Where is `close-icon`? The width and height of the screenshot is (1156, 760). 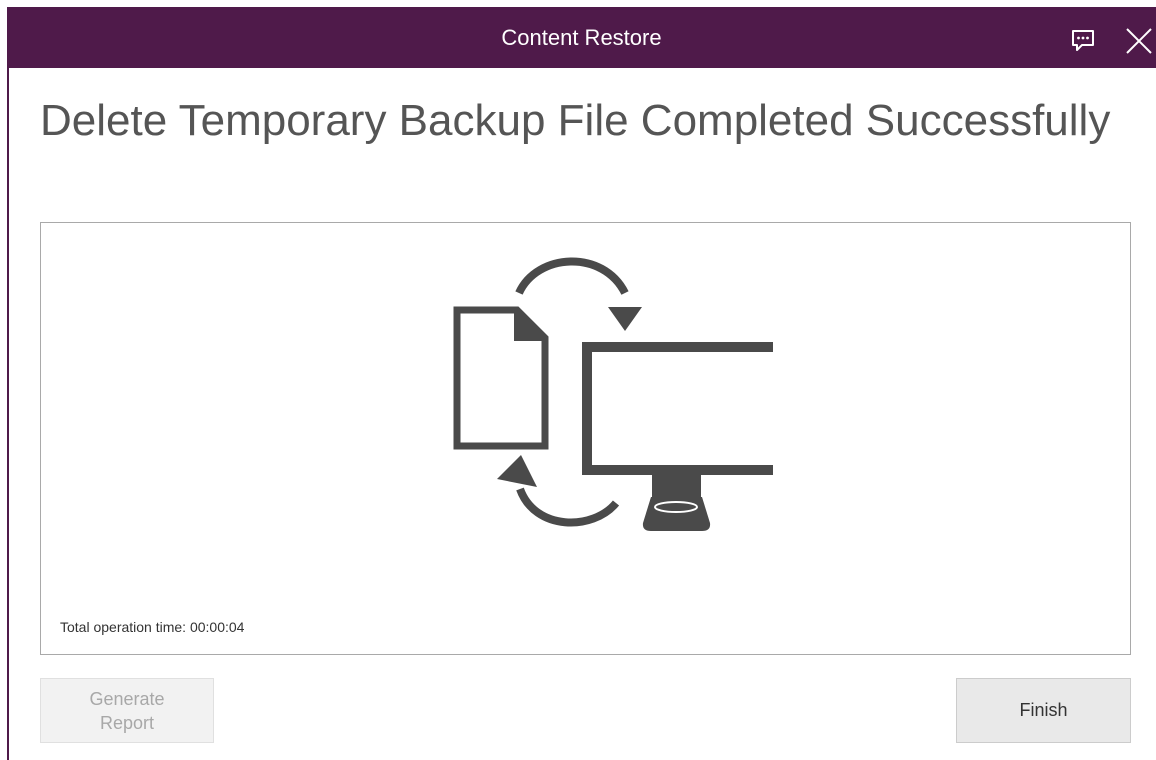
close-icon is located at coordinates (1139, 41).